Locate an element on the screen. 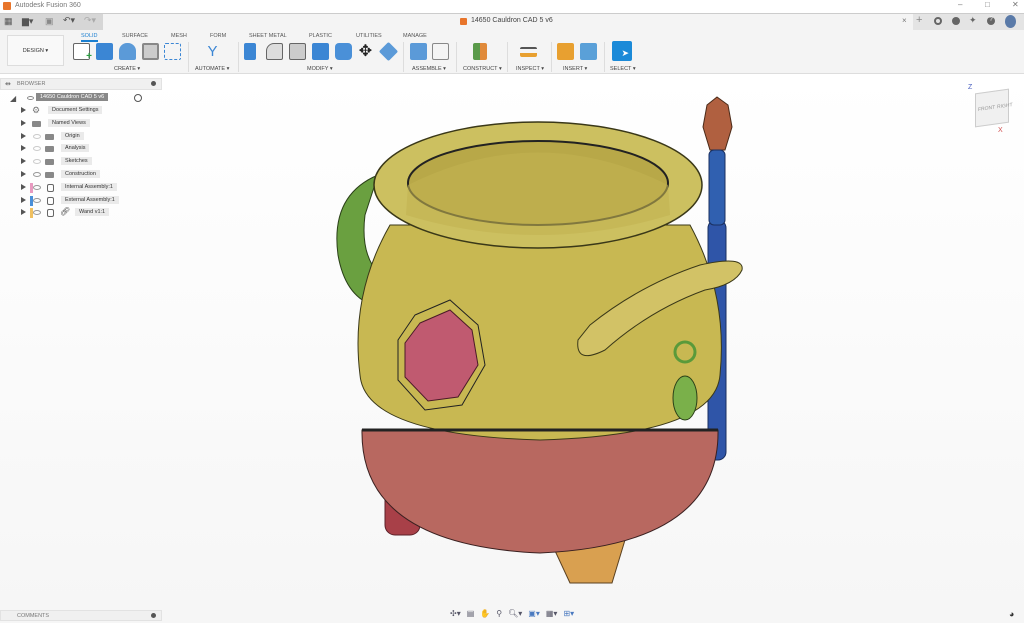  browser-item-label: Origin is located at coordinates (72, 135).